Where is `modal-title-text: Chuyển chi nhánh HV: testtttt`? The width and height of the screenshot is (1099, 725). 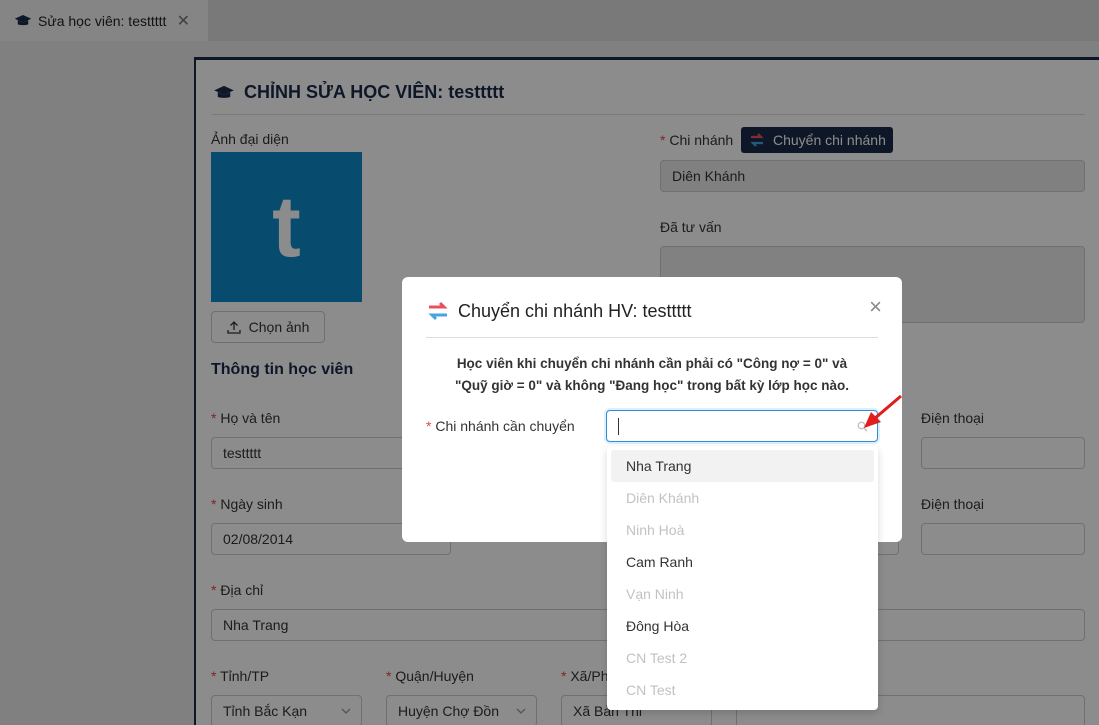
modal-title-text: Chuyển chi nhánh HV: testtttt is located at coordinates (575, 310).